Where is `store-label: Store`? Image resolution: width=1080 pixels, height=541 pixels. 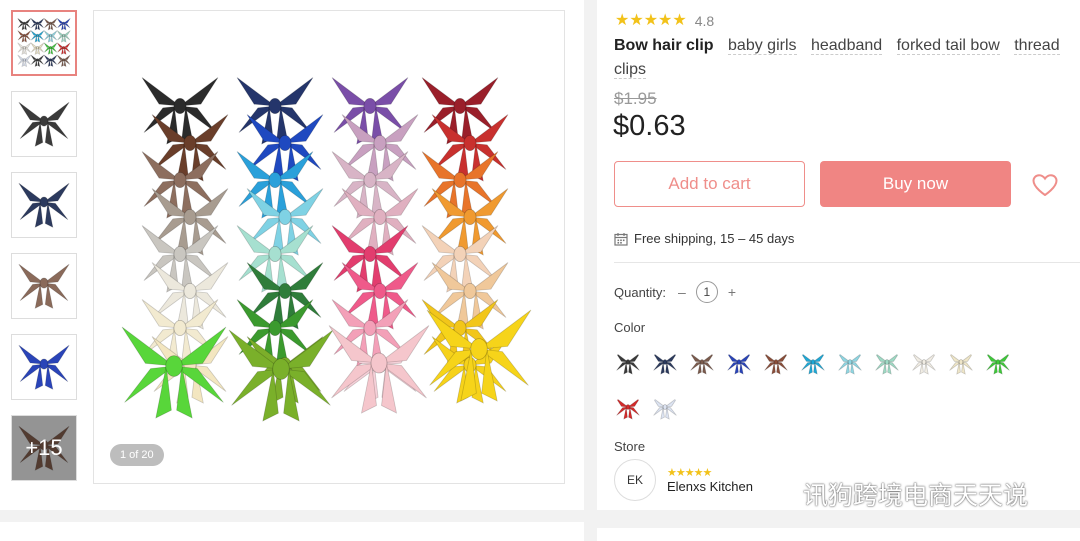 store-label: Store is located at coordinates (630, 446).